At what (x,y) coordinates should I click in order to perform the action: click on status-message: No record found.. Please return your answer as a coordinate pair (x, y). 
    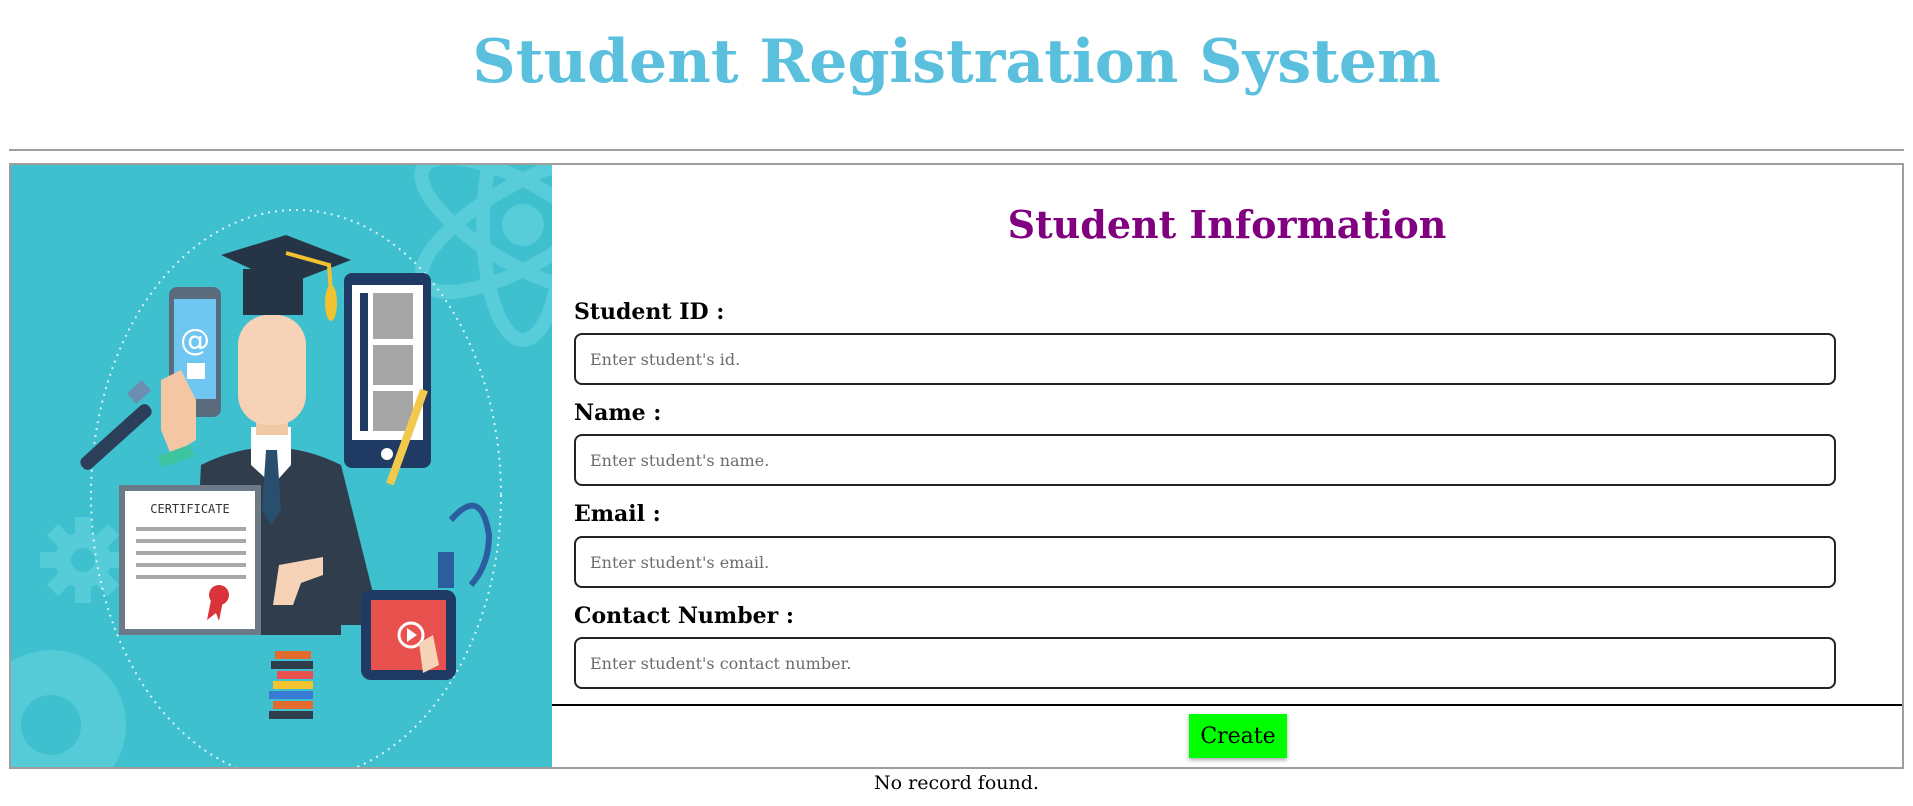
    Looking at the image, I should click on (956, 783).